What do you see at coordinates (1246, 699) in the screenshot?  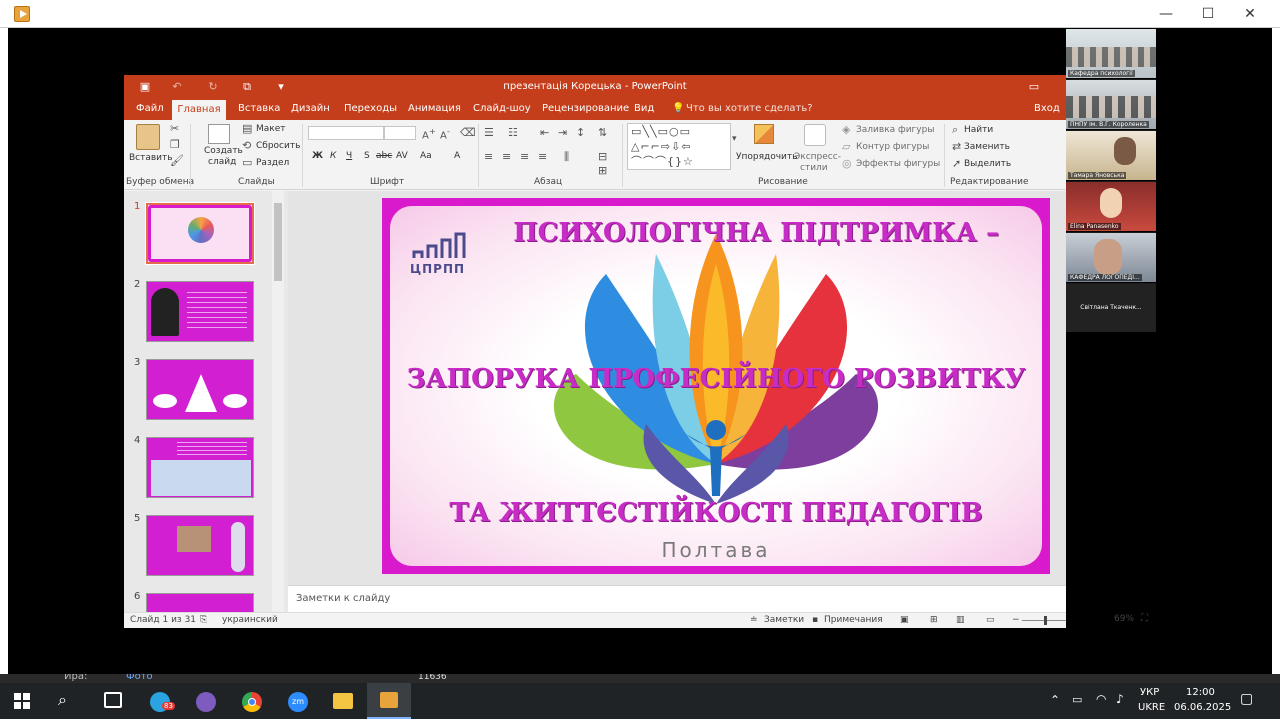 I see `notifications-icon: ▢` at bounding box center [1246, 699].